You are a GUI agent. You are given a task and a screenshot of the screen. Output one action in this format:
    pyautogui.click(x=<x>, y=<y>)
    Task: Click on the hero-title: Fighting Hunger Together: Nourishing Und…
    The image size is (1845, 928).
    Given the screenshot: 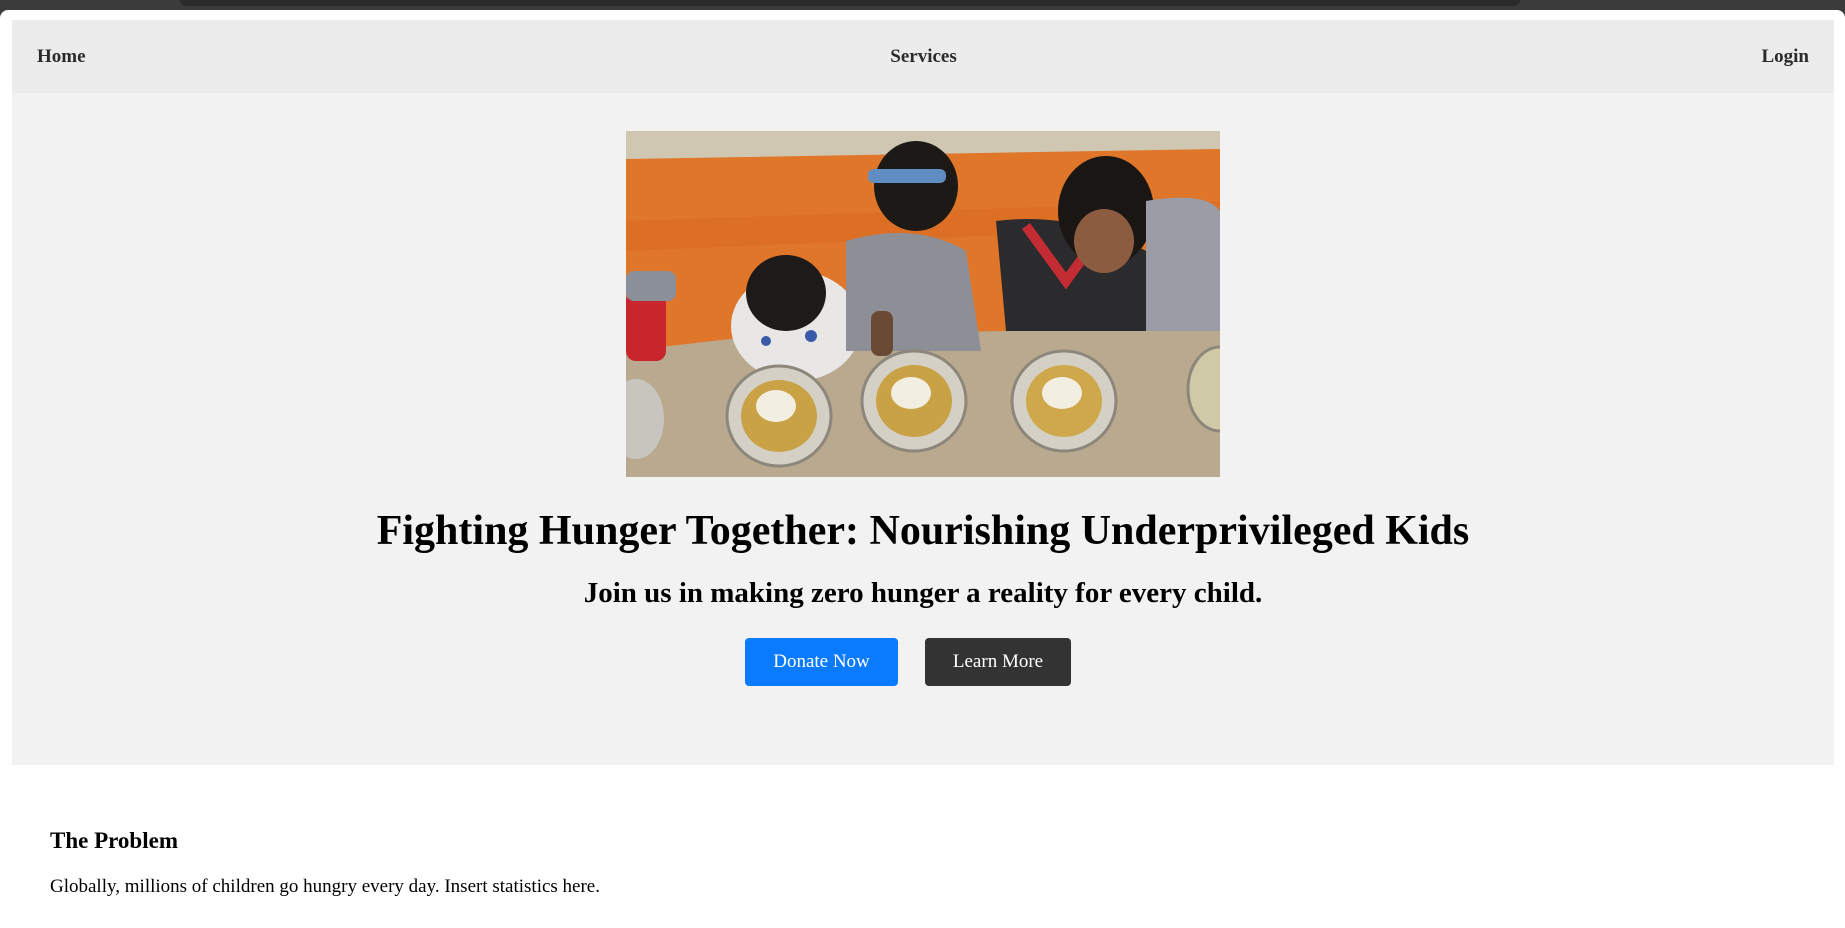 What is the action you would take?
    pyautogui.click(x=923, y=531)
    